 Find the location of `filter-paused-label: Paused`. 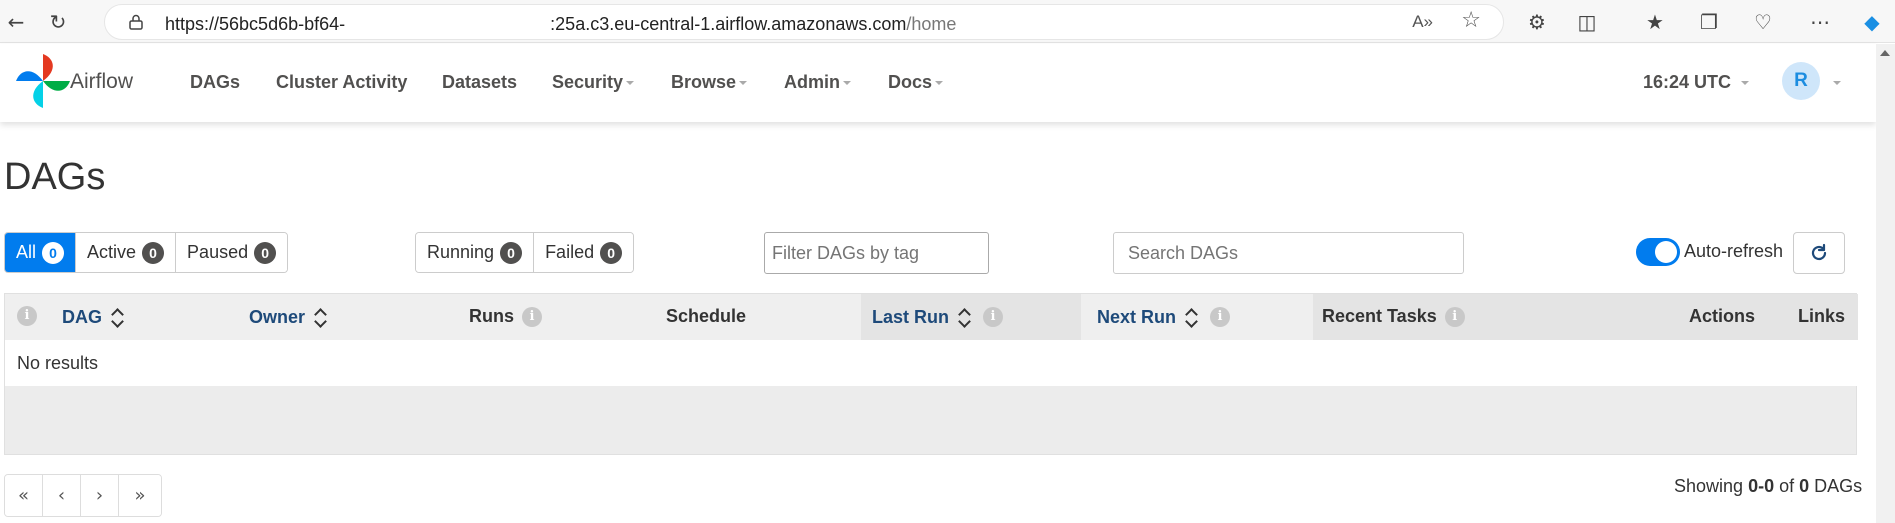

filter-paused-label: Paused is located at coordinates (218, 252).